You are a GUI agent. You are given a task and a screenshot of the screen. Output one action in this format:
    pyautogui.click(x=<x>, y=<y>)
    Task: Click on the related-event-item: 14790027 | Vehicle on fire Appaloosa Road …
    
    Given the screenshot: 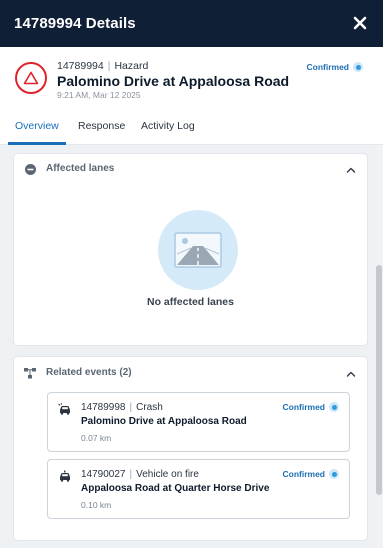 What is the action you would take?
    pyautogui.click(x=198, y=489)
    